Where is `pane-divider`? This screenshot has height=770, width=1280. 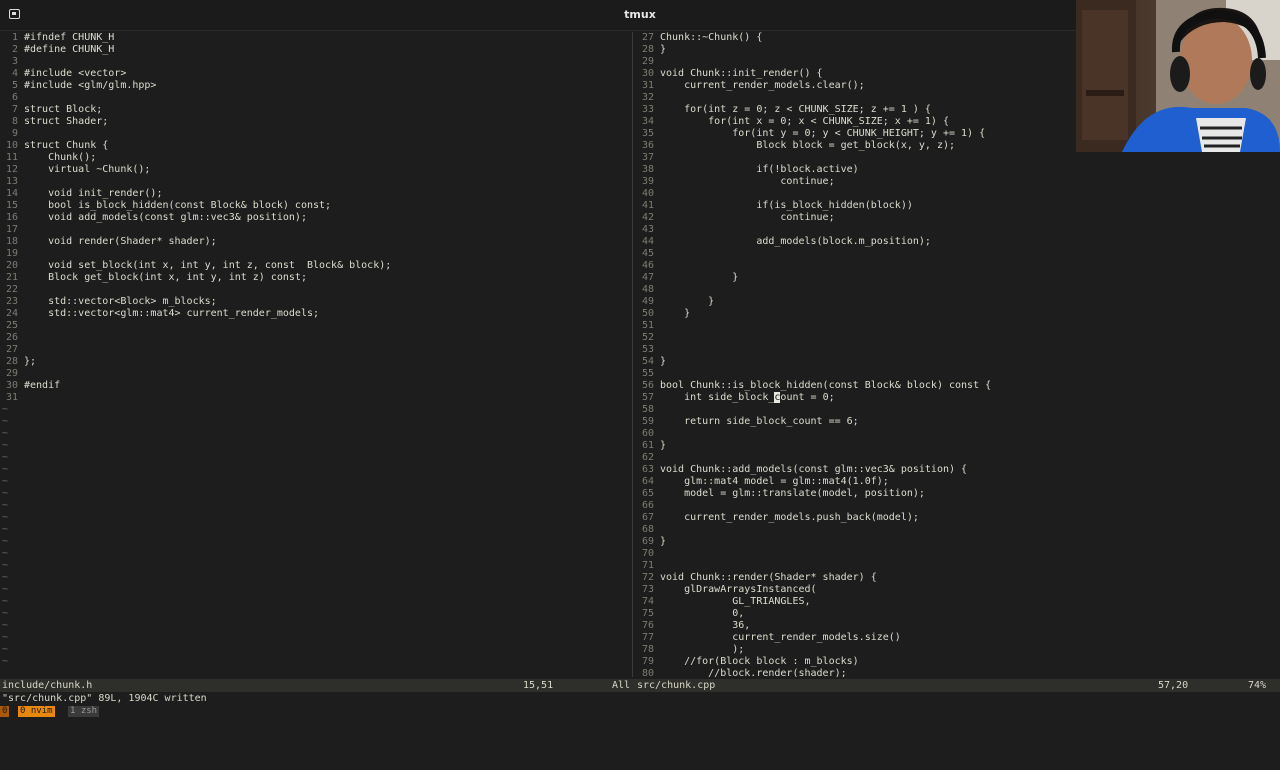
pane-divider is located at coordinates (632, 354).